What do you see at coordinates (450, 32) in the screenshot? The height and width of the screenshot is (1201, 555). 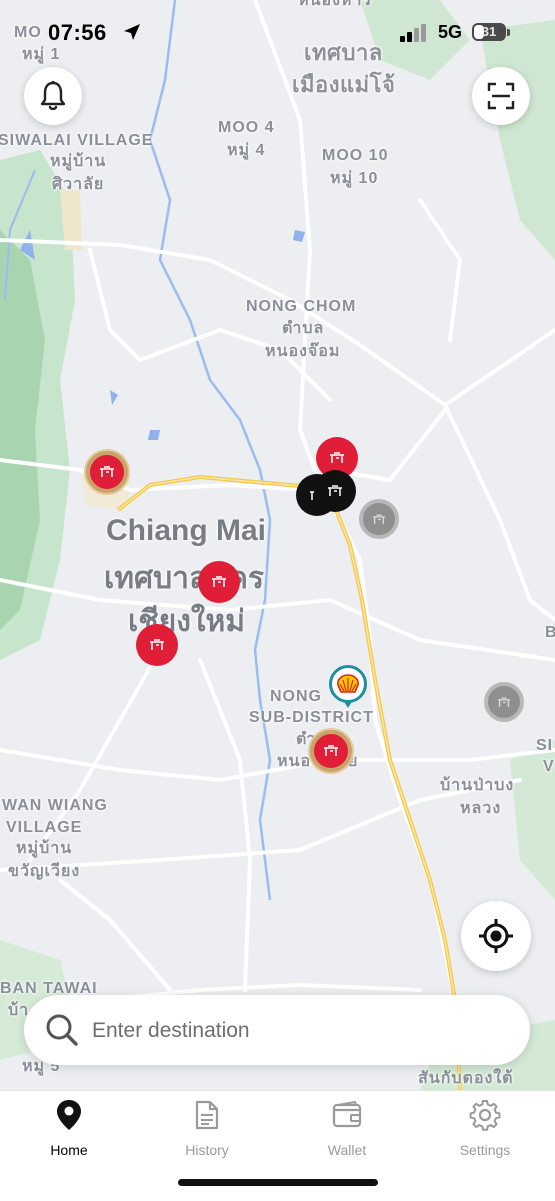 I see `network-type: 5G` at bounding box center [450, 32].